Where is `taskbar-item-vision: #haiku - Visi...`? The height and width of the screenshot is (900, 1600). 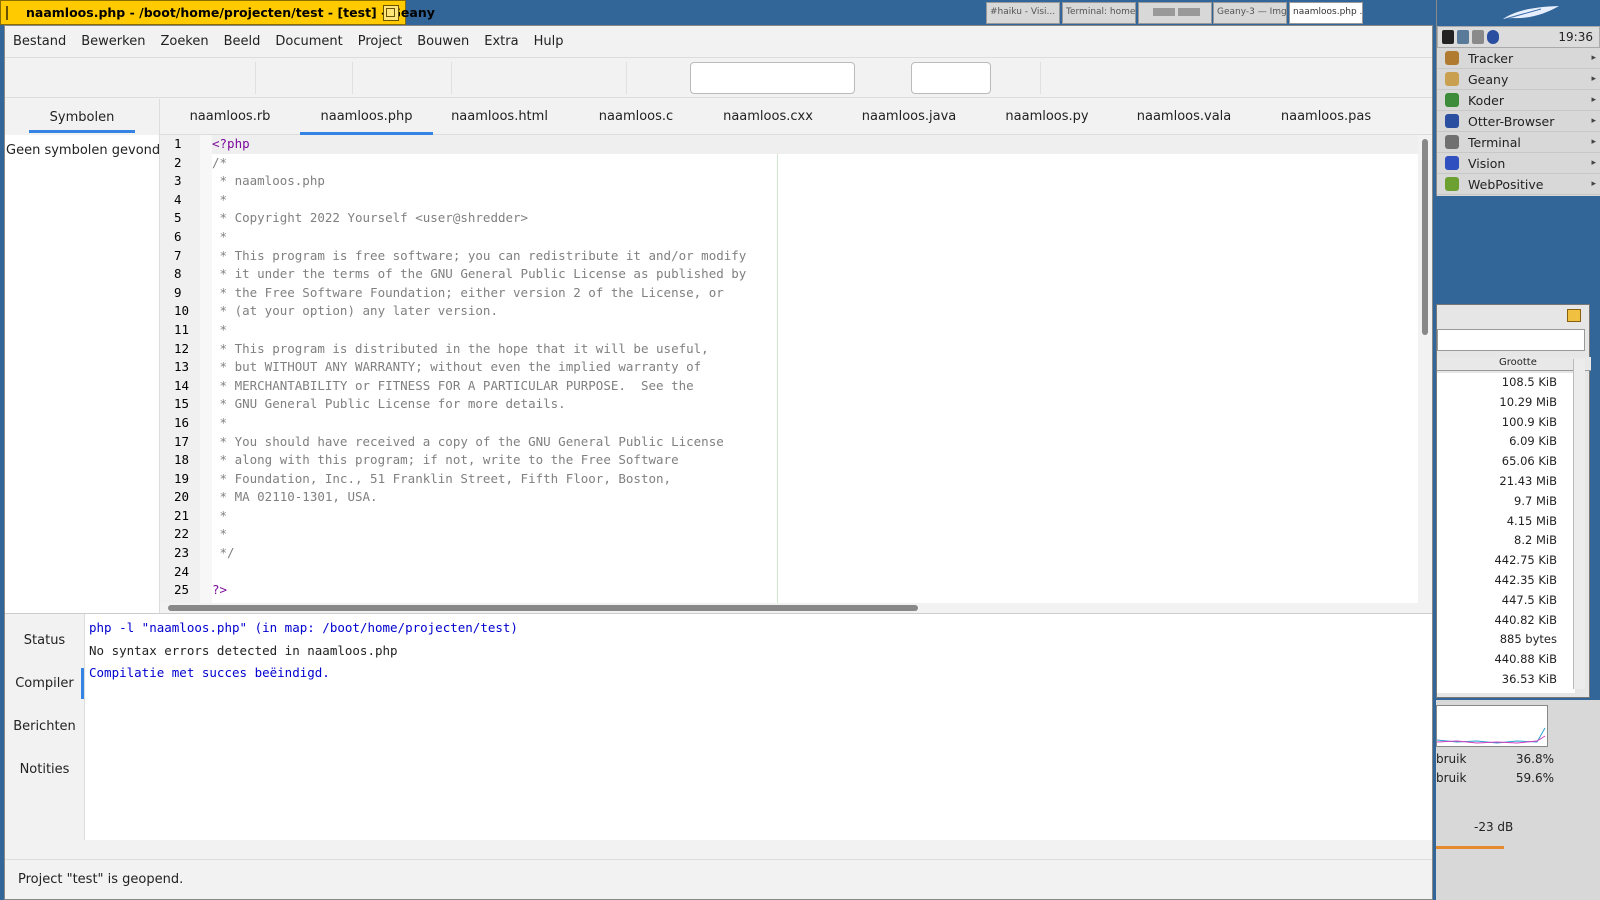 taskbar-item-vision: #haiku - Visi... is located at coordinates (1023, 13).